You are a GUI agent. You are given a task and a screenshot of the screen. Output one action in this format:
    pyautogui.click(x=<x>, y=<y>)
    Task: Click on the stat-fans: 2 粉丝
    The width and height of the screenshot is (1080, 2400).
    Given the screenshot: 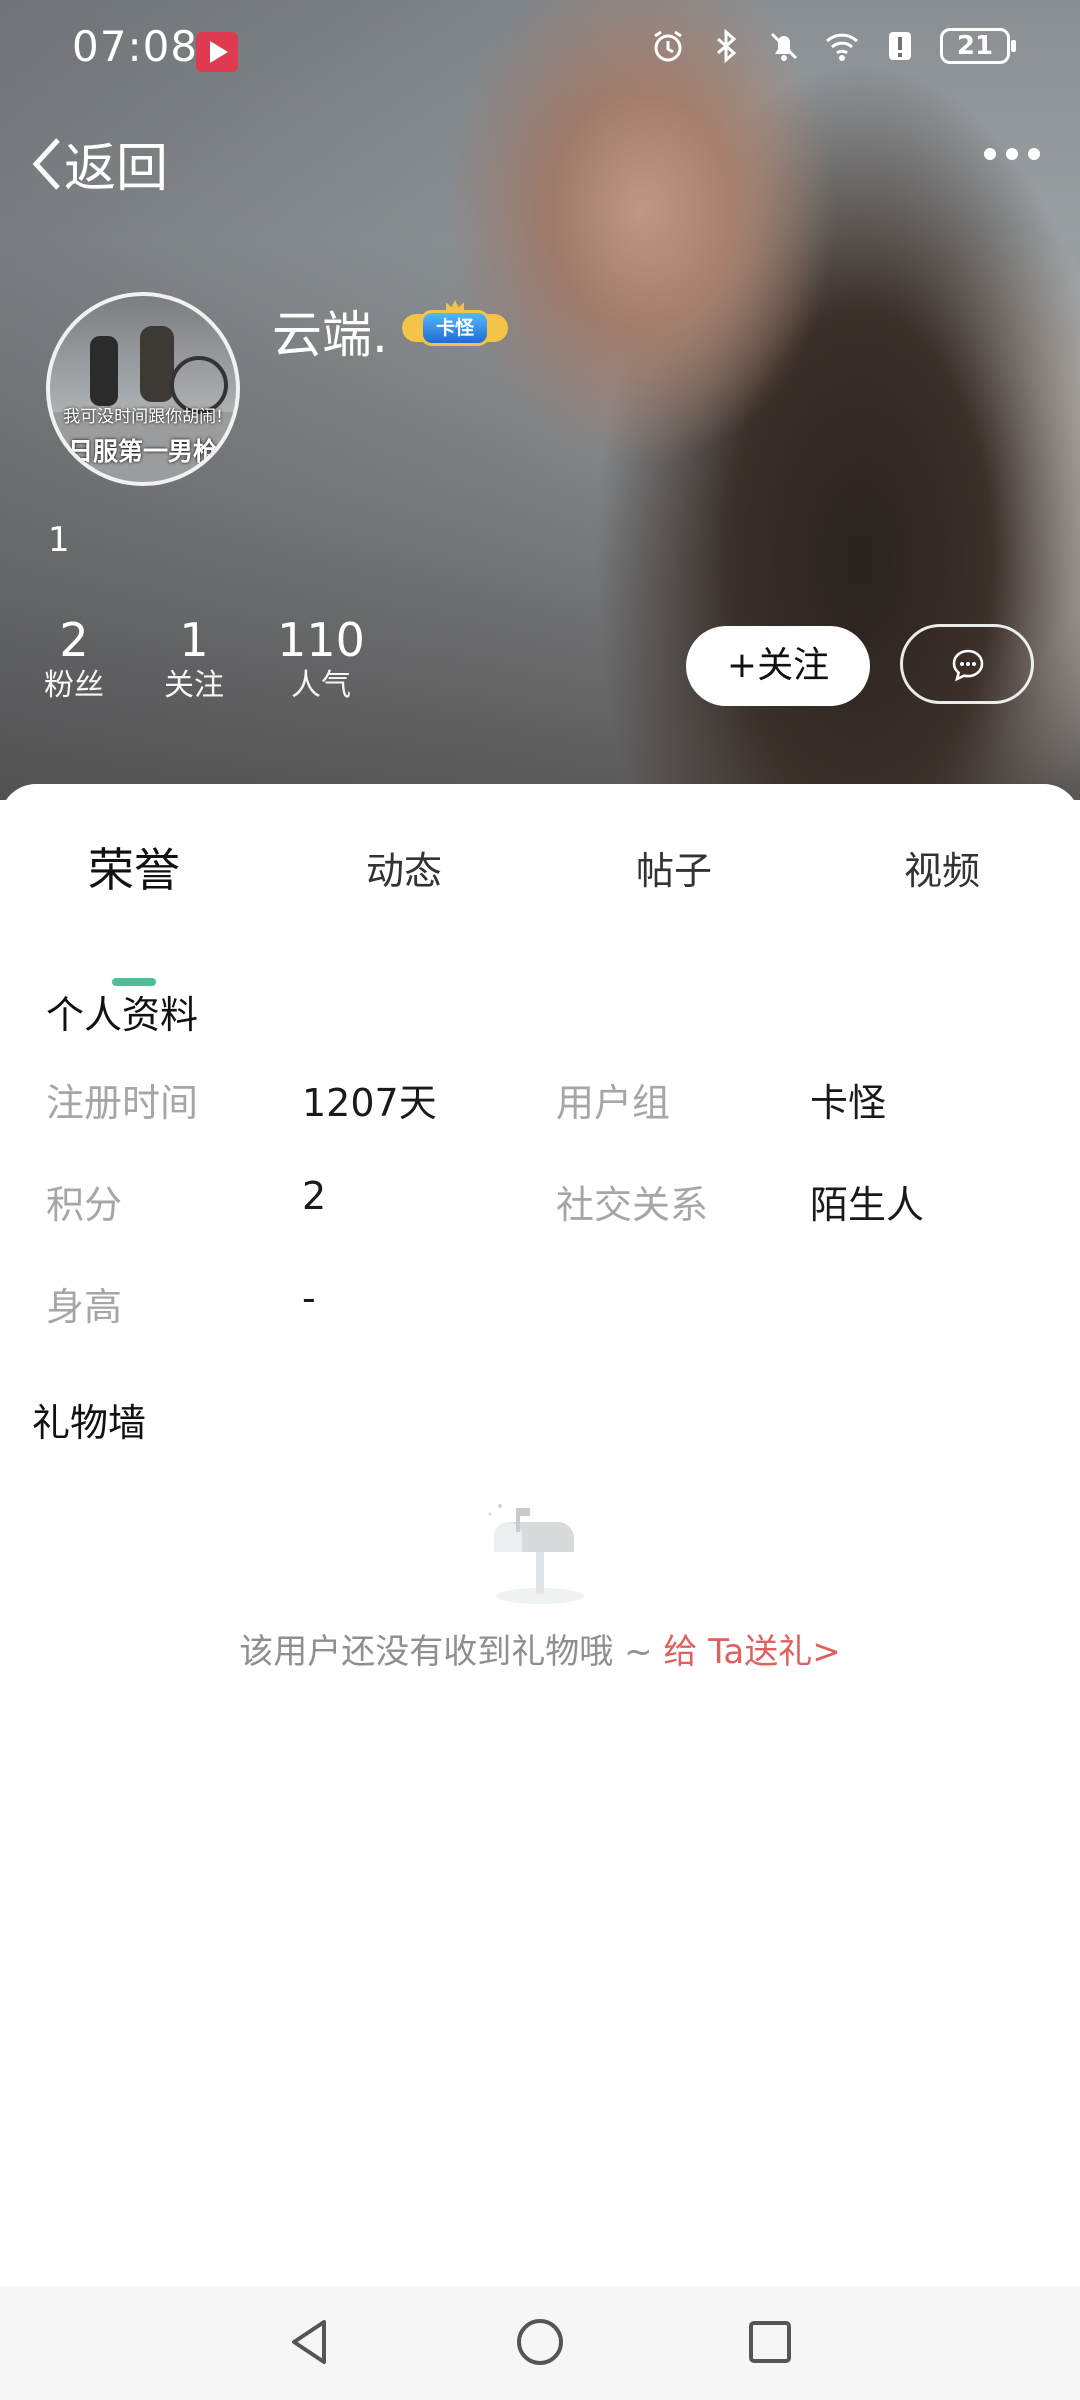 What is the action you would take?
    pyautogui.click(x=74, y=660)
    